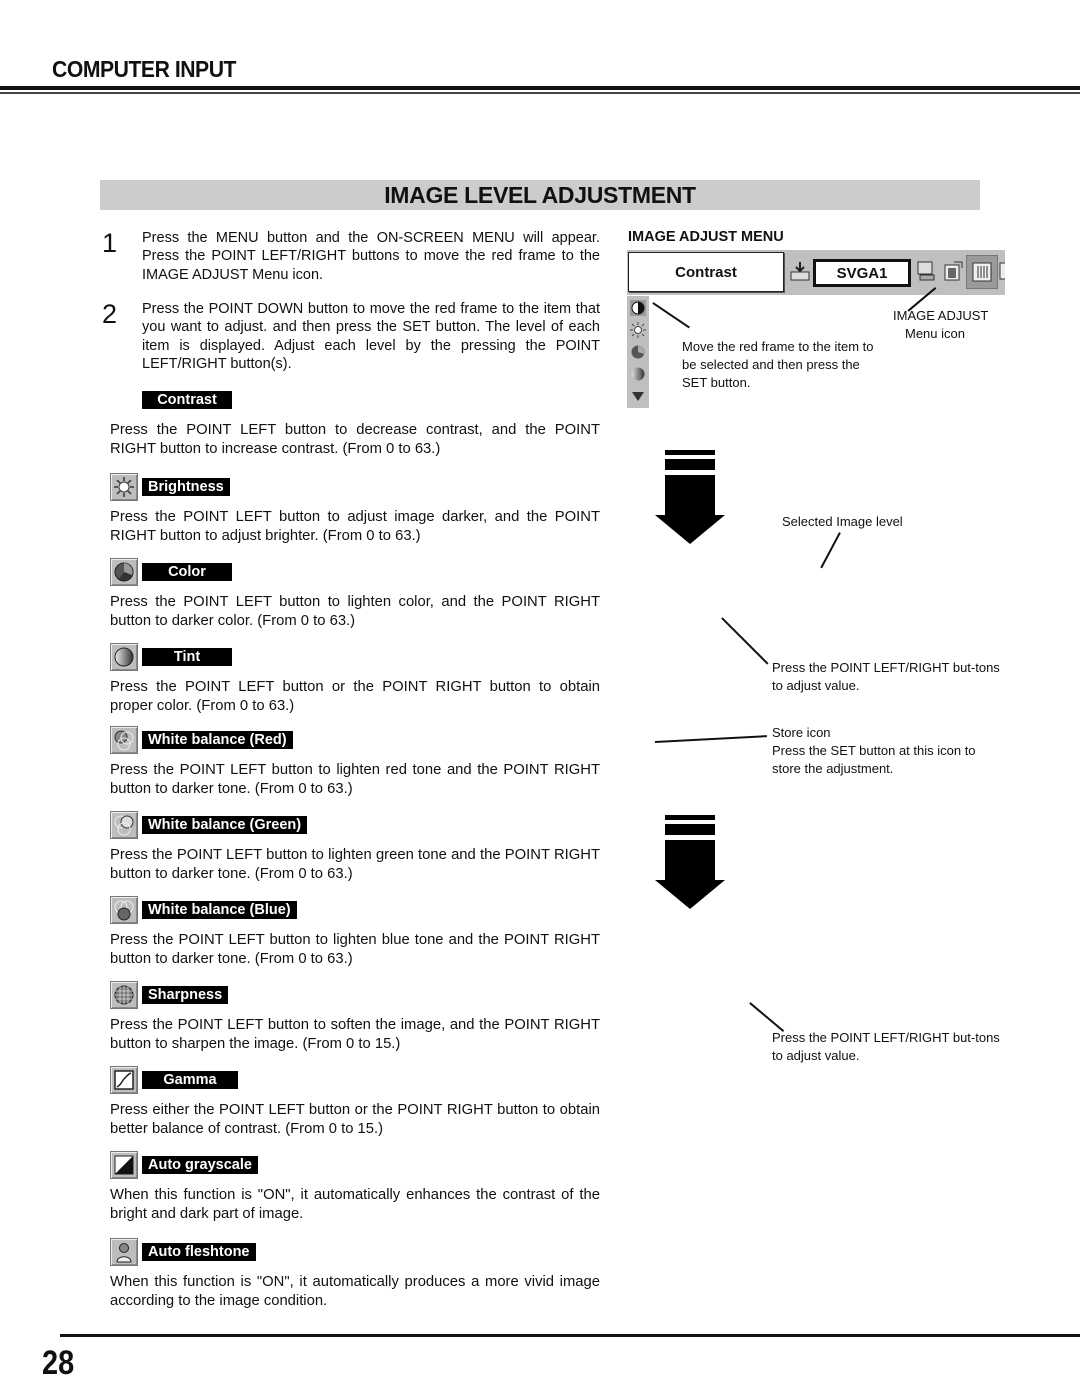 The width and height of the screenshot is (1080, 1397). What do you see at coordinates (862, 273) in the screenshot?
I see `source-display: SVGA1` at bounding box center [862, 273].